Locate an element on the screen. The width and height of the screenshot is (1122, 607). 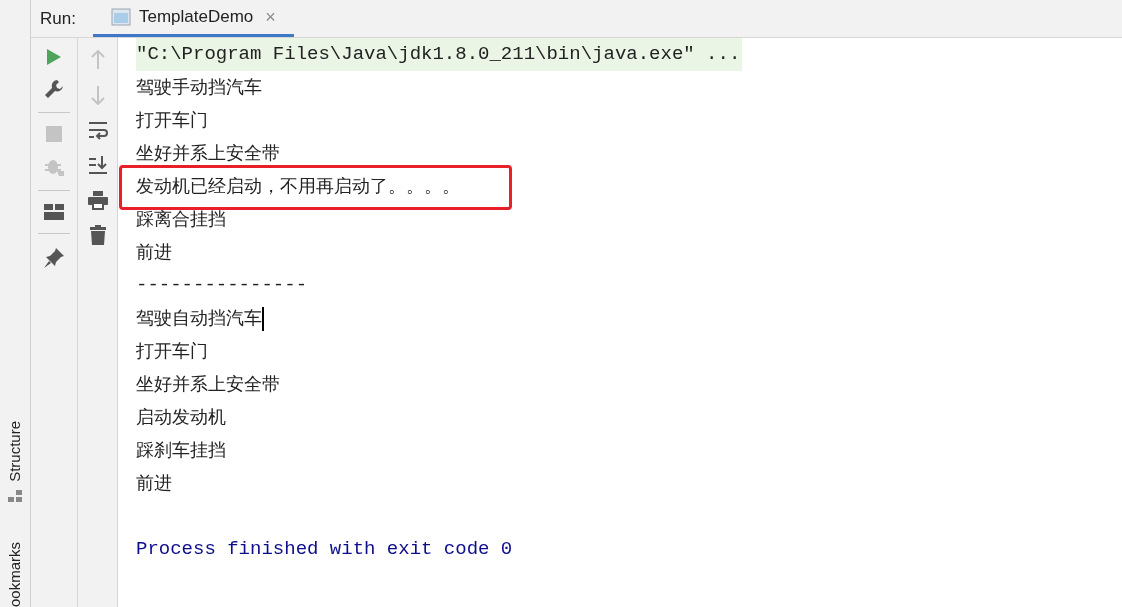
console-line: --------------- is located at coordinates (222, 286).